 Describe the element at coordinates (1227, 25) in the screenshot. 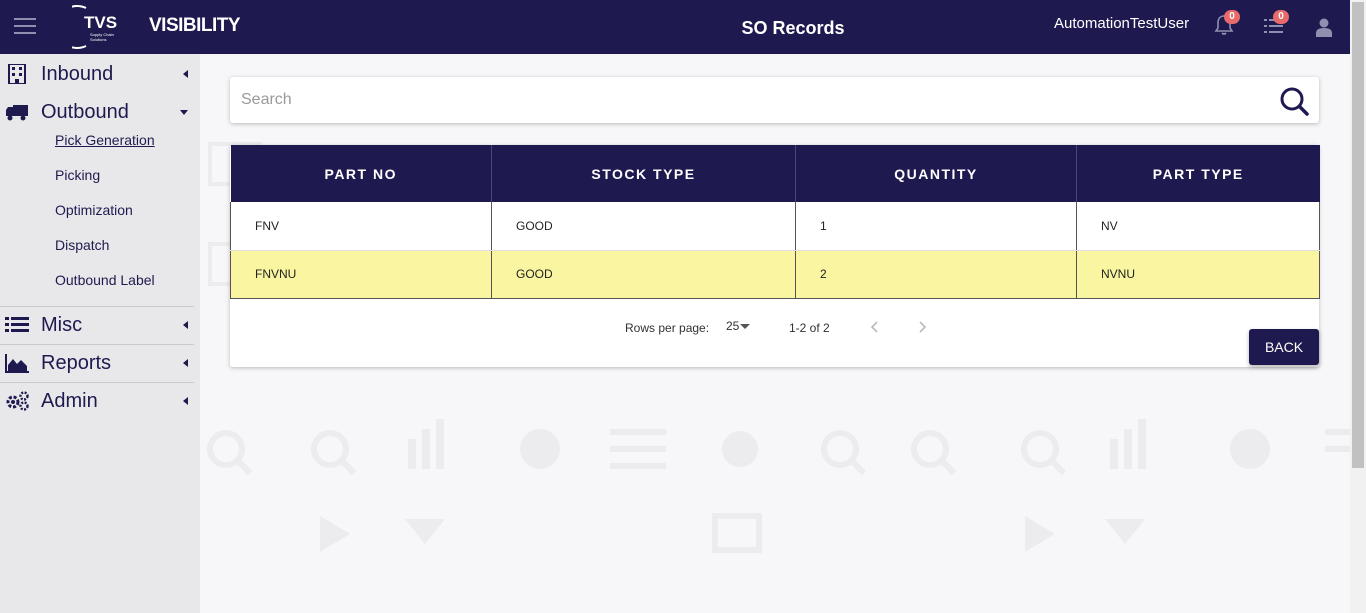

I see `notifications-button: 0` at that location.